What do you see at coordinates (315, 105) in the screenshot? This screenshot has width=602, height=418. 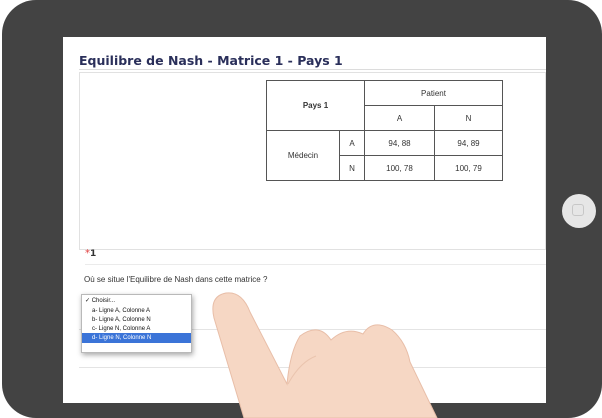 I see `matrix-corner-label: Pays 1` at bounding box center [315, 105].